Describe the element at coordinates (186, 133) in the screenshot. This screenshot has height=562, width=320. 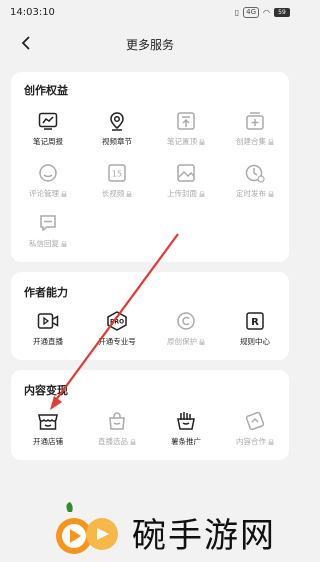
I see `grid-item-pin-note: 笔记置顶` at that location.